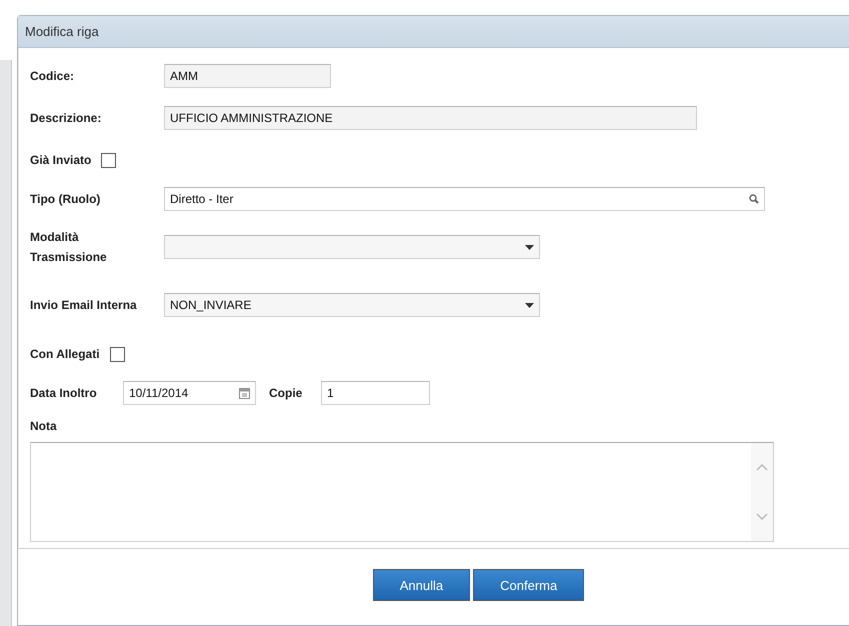 This screenshot has width=849, height=626. Describe the element at coordinates (66, 118) in the screenshot. I see `field-label: Descrizione:` at that location.